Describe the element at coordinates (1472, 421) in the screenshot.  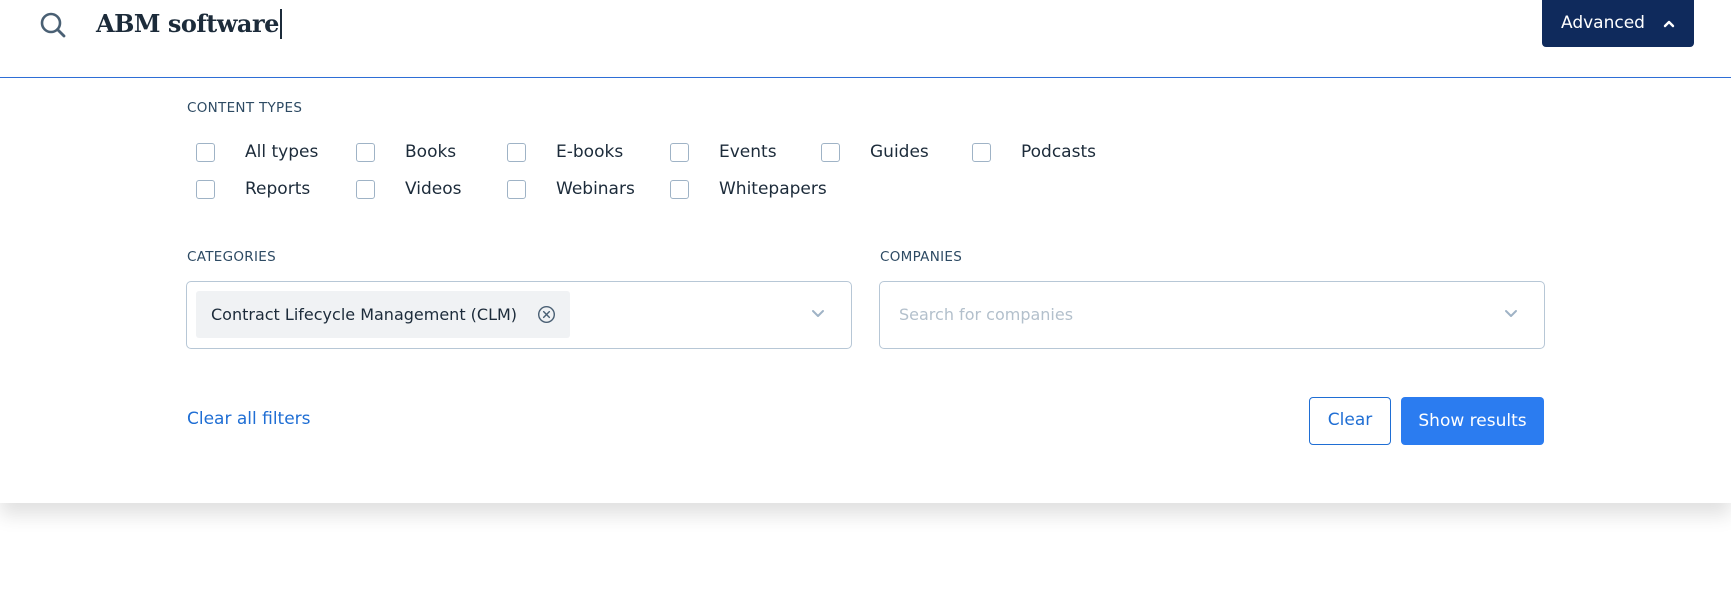
I see `show-results-button: Show results` at that location.